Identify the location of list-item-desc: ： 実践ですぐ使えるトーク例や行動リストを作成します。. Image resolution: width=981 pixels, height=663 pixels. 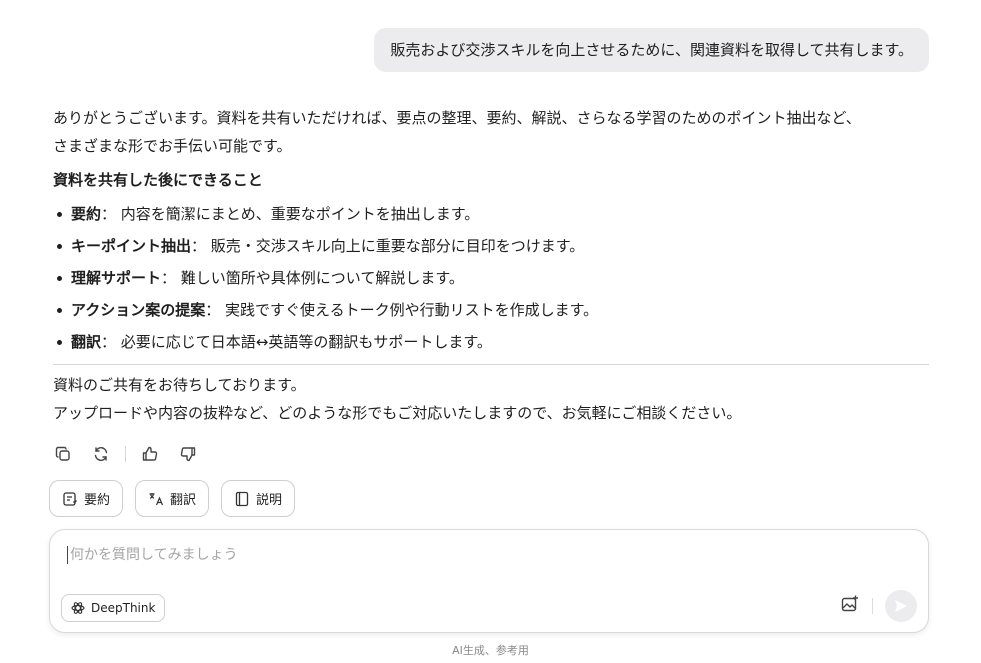
(402, 310).